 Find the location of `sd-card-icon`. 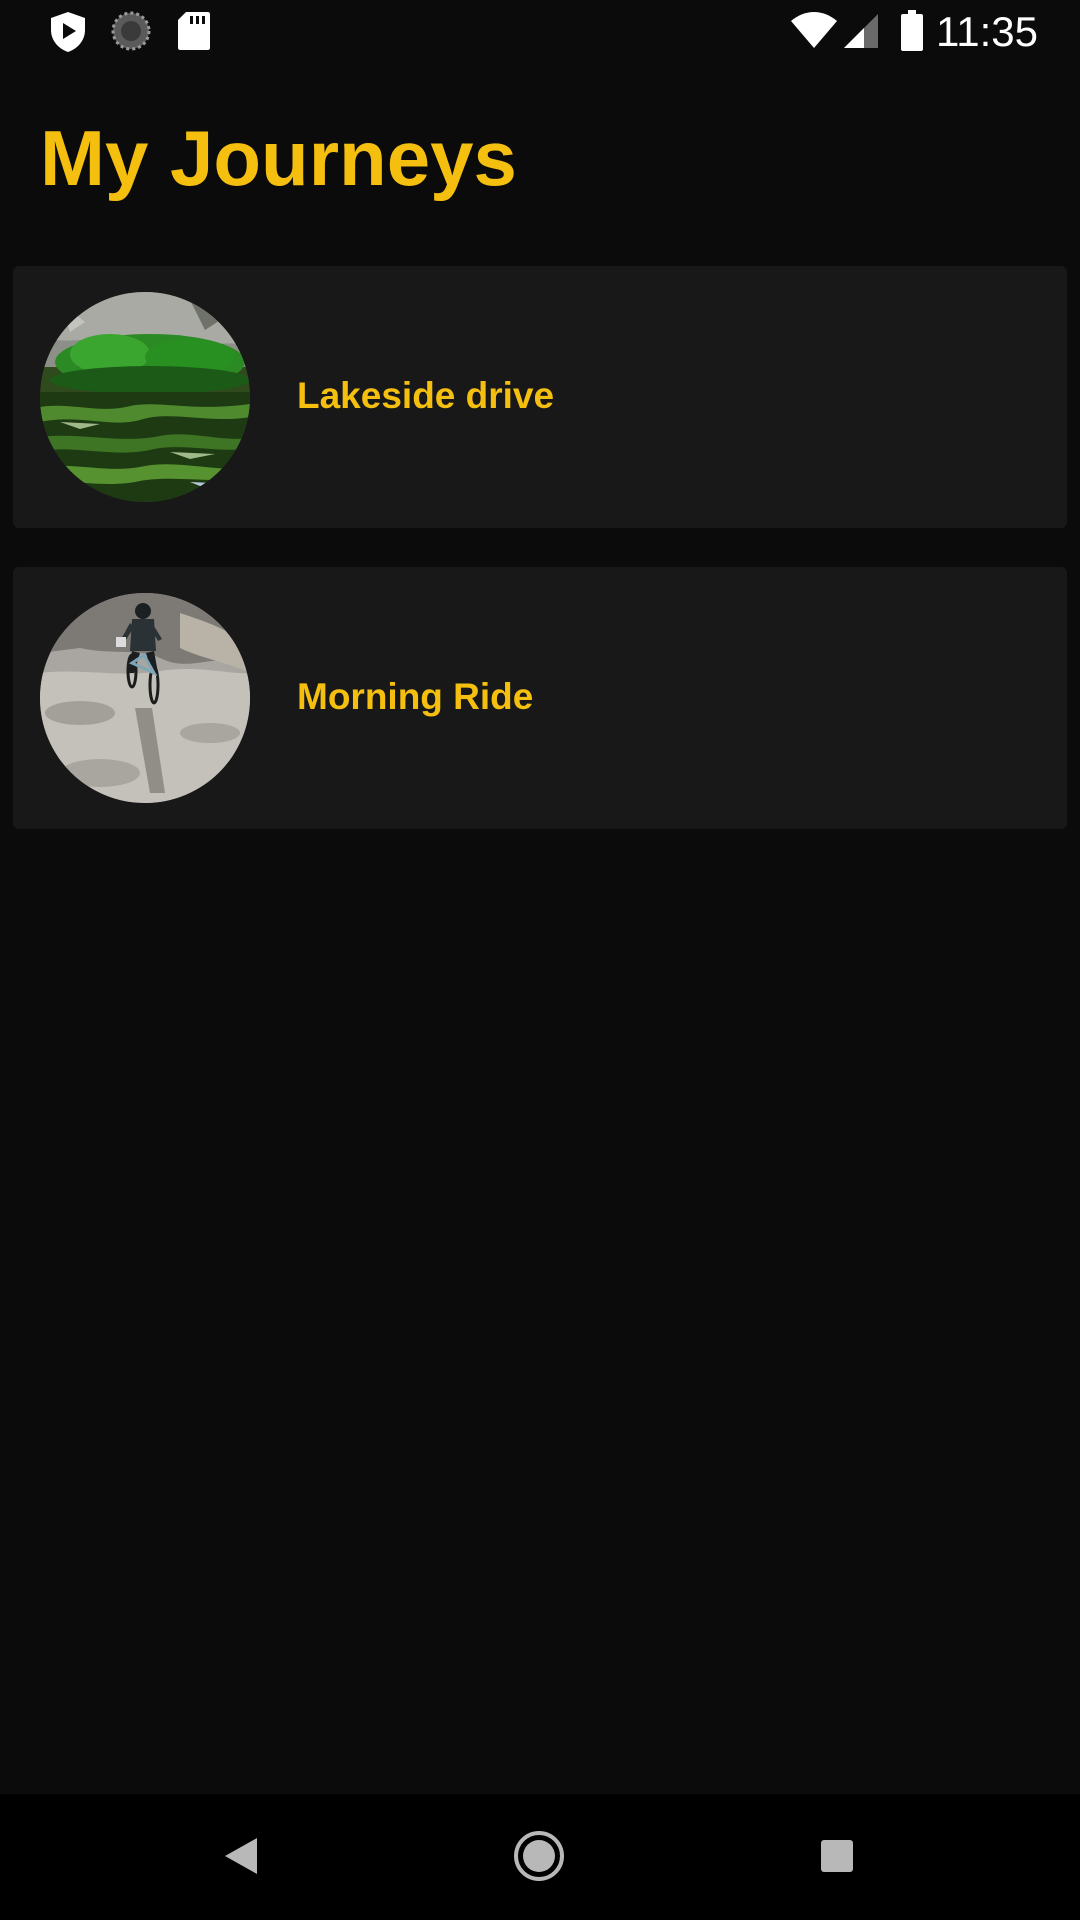

sd-card-icon is located at coordinates (194, 33).